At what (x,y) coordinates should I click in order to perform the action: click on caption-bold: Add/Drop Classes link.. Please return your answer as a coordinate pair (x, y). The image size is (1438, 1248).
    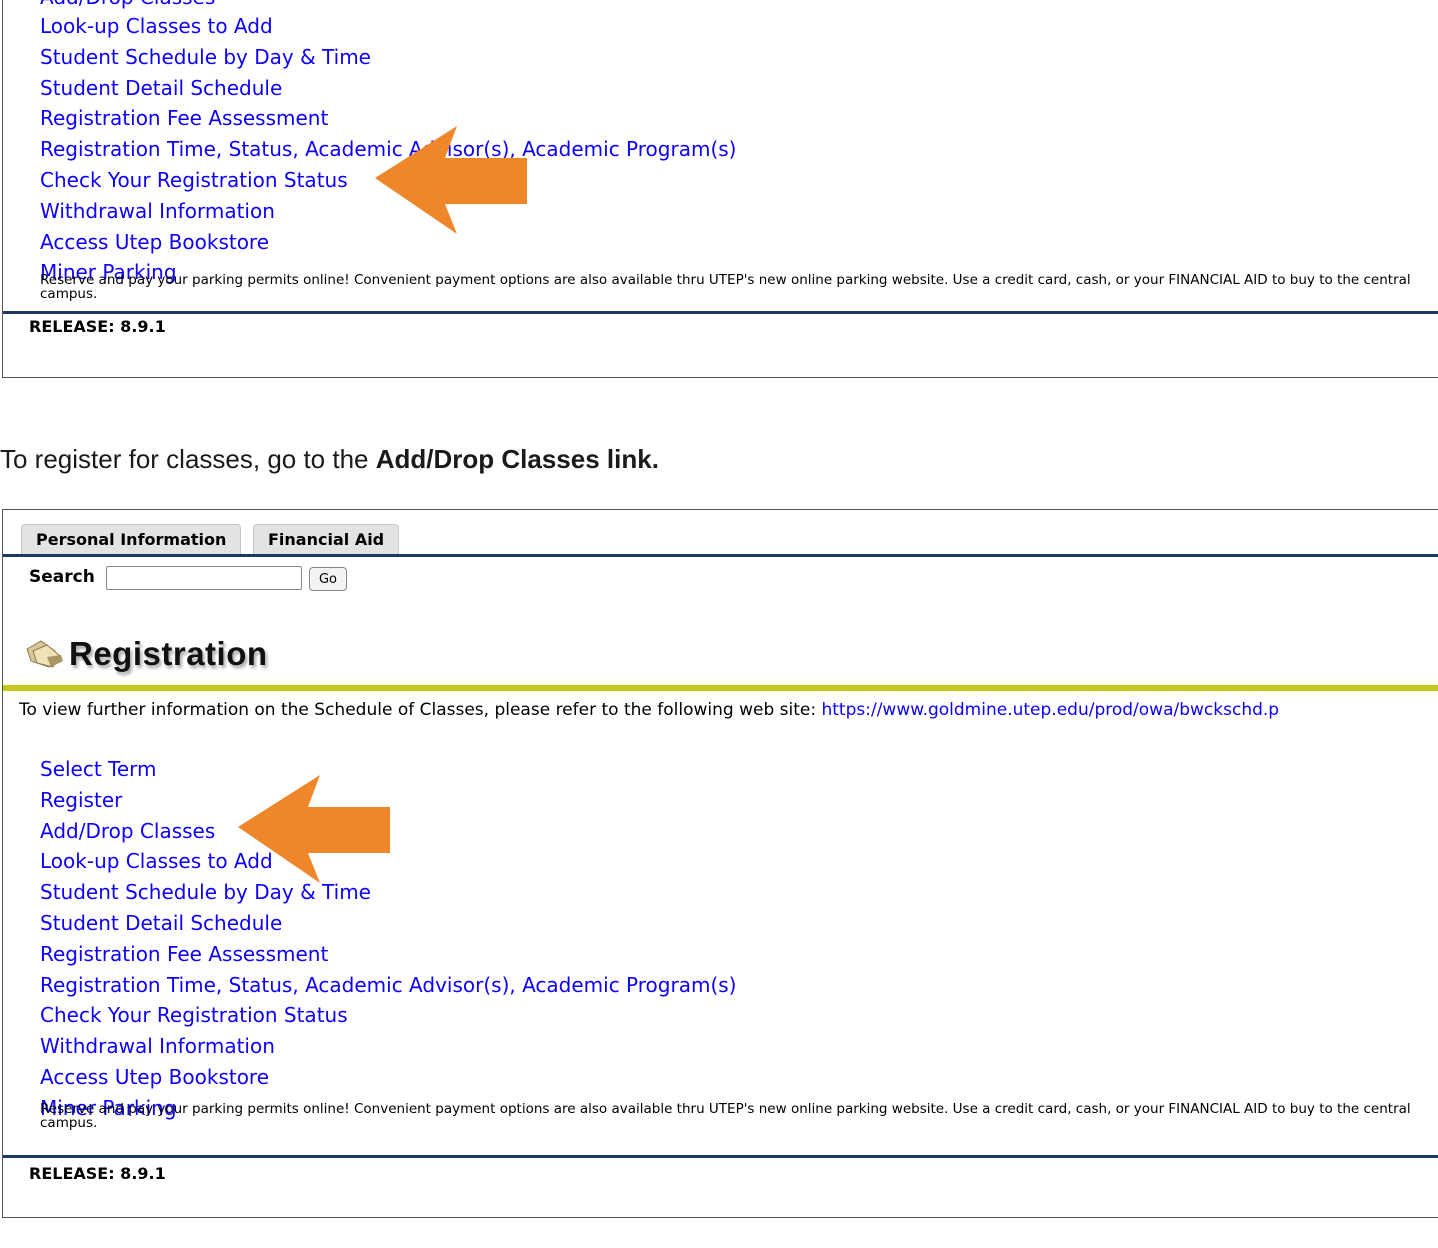
    Looking at the image, I should click on (517, 459).